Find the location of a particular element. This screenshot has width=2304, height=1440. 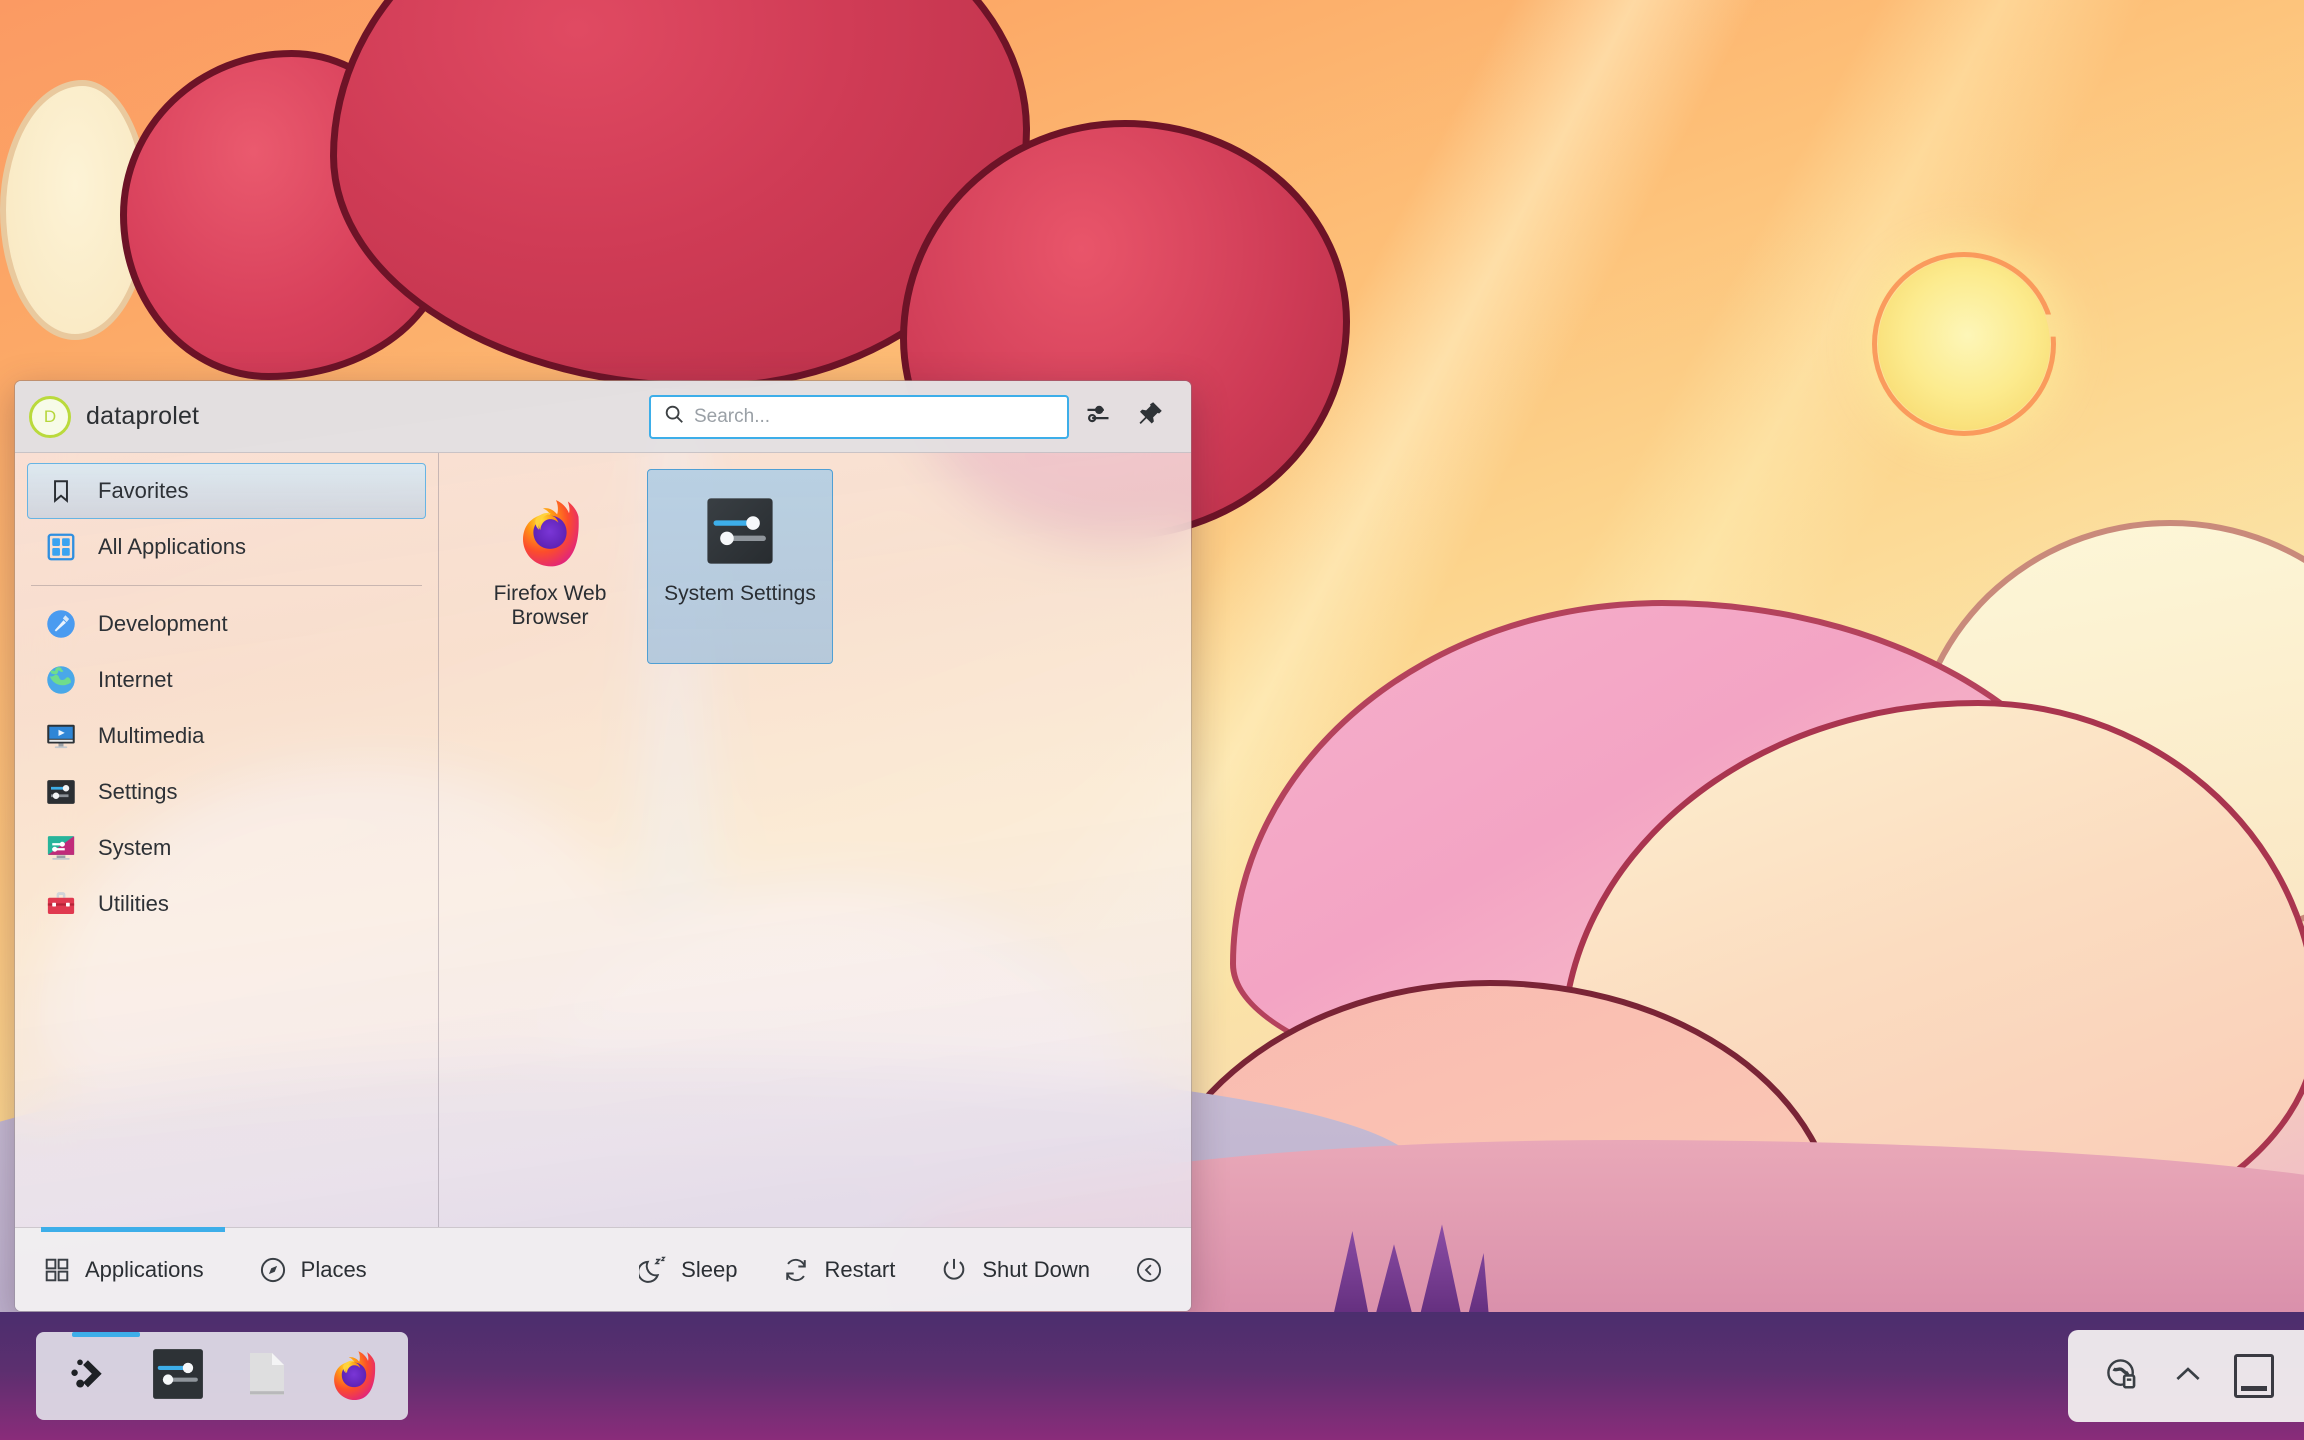

app-tile-firefox: Firefox Web Browser is located at coordinates (550, 566).